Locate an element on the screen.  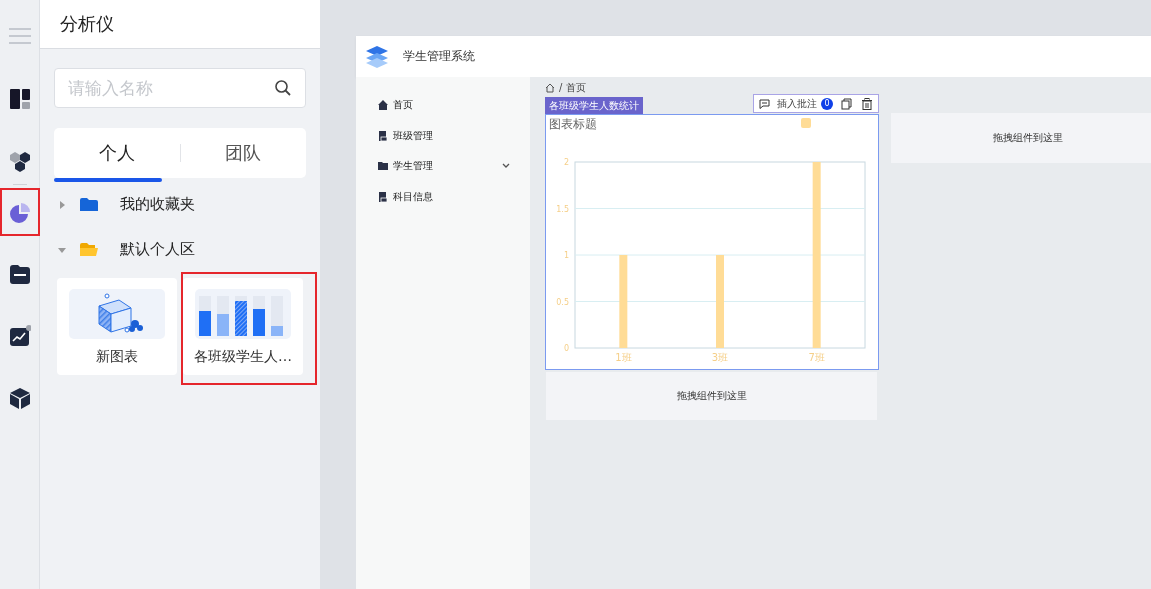
tree-item-label: 我的收藏夹 is located at coordinates (157, 204).